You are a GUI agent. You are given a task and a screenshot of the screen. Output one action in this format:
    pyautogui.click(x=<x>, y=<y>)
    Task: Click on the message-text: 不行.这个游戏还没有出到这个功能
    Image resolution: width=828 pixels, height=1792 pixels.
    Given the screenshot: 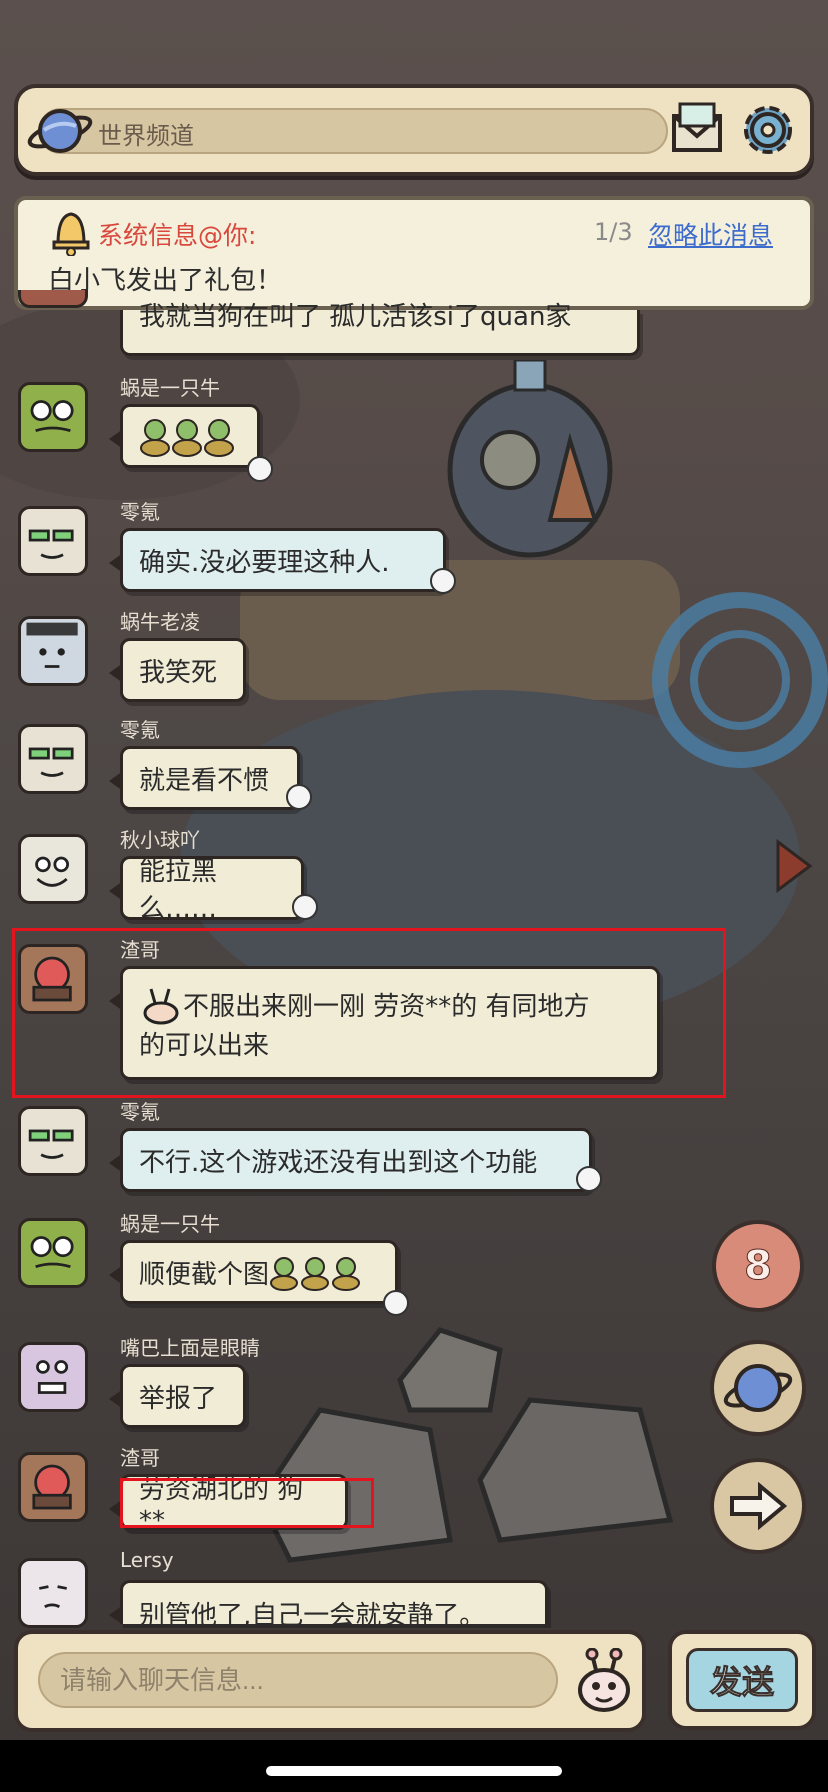 What is the action you would take?
    pyautogui.click(x=338, y=1162)
    